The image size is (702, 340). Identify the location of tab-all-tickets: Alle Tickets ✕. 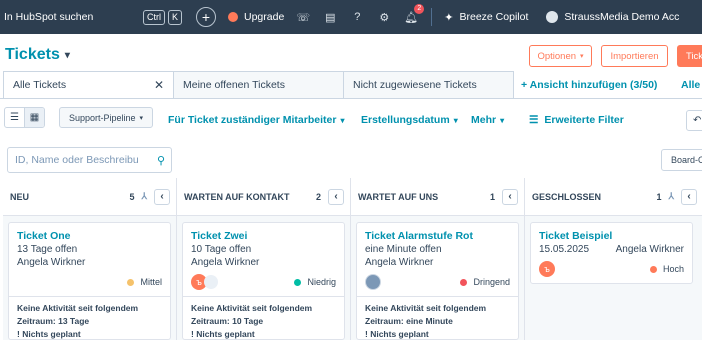
(88, 85).